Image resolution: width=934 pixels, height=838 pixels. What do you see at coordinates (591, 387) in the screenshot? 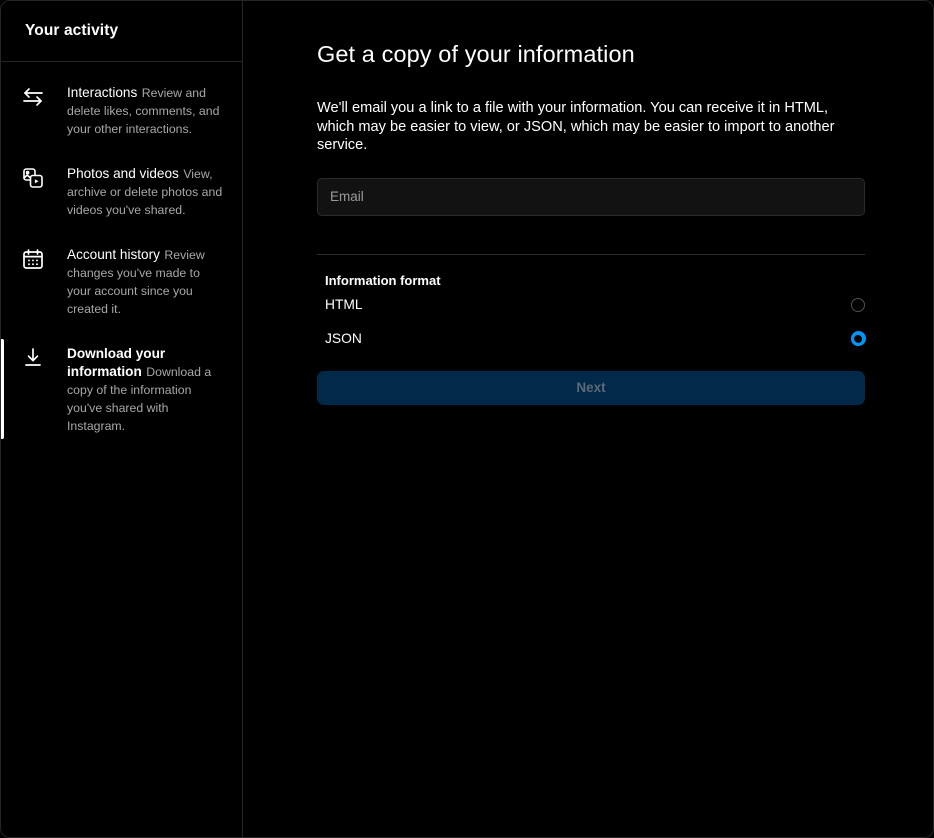
I see `next-button: Next` at bounding box center [591, 387].